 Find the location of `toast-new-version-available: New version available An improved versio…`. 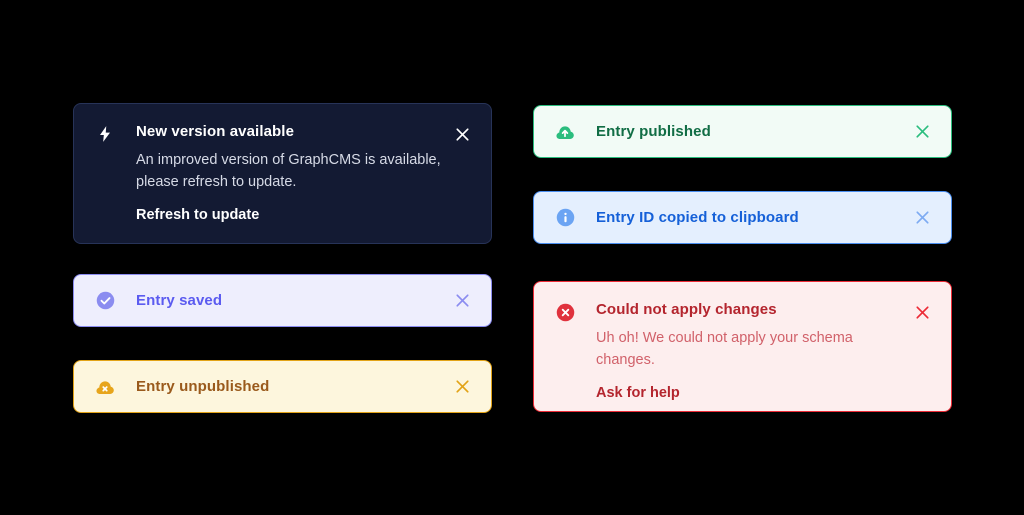

toast-new-version-available: New version available An improved versio… is located at coordinates (282, 173).